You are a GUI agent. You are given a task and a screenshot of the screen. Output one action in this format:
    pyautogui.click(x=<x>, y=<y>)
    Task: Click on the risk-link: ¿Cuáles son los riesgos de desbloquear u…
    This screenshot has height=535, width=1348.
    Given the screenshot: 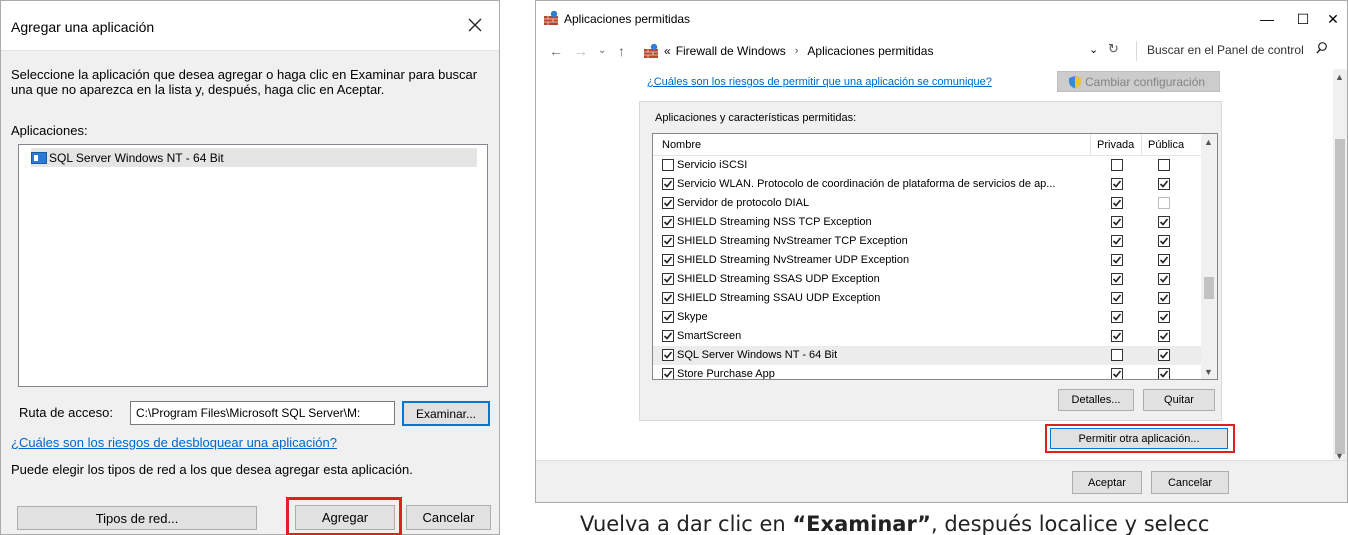 What is the action you would take?
    pyautogui.click(x=174, y=442)
    